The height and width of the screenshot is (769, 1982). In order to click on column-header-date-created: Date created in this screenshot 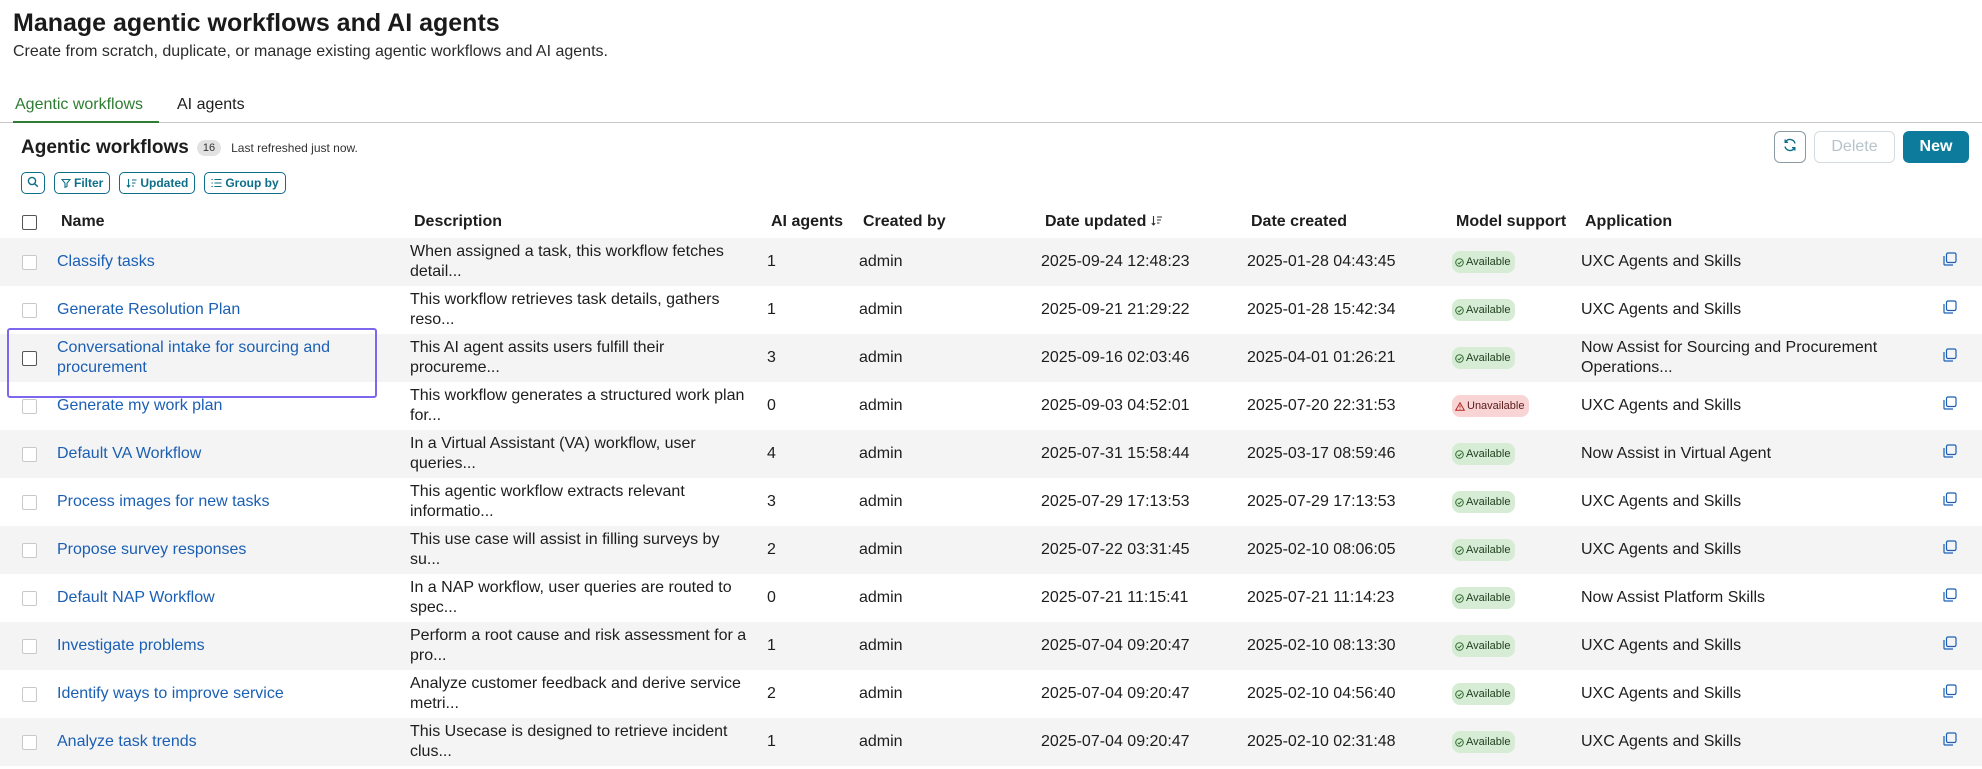, I will do `click(1347, 222)`.